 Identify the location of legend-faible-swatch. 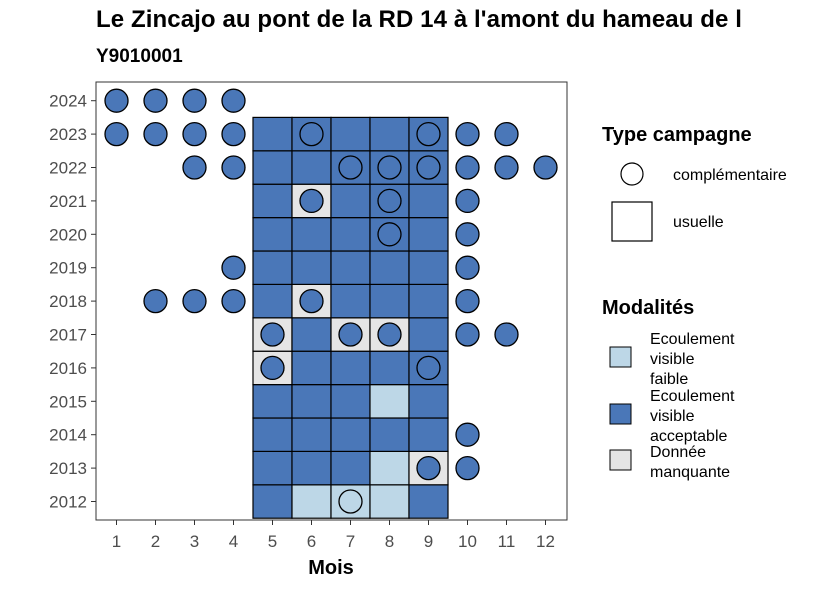
(620, 357).